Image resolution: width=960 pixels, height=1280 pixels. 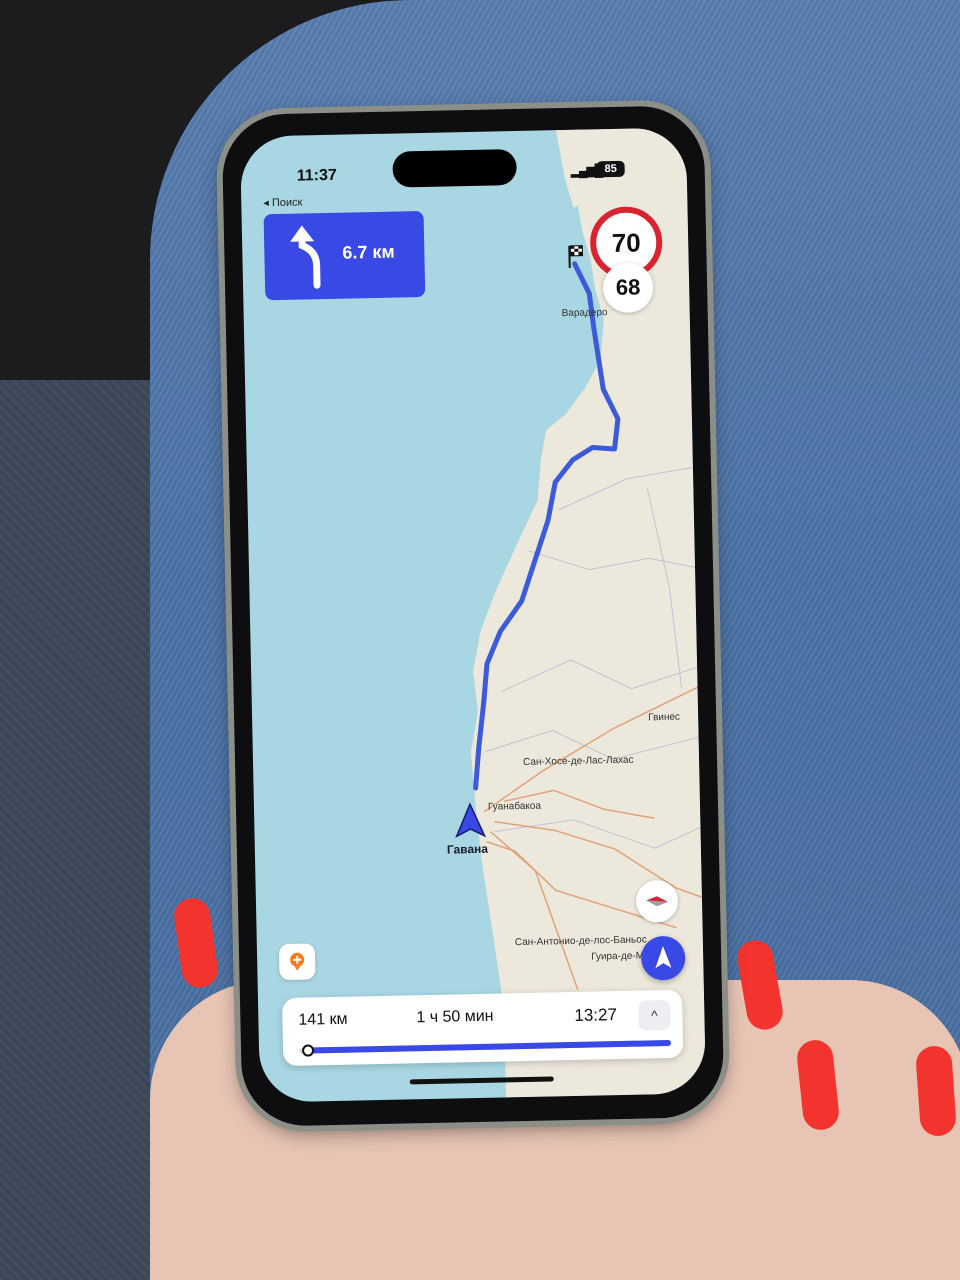 I want to click on map-label-guanabacoa: Гуанабакоа, so click(x=514, y=806).